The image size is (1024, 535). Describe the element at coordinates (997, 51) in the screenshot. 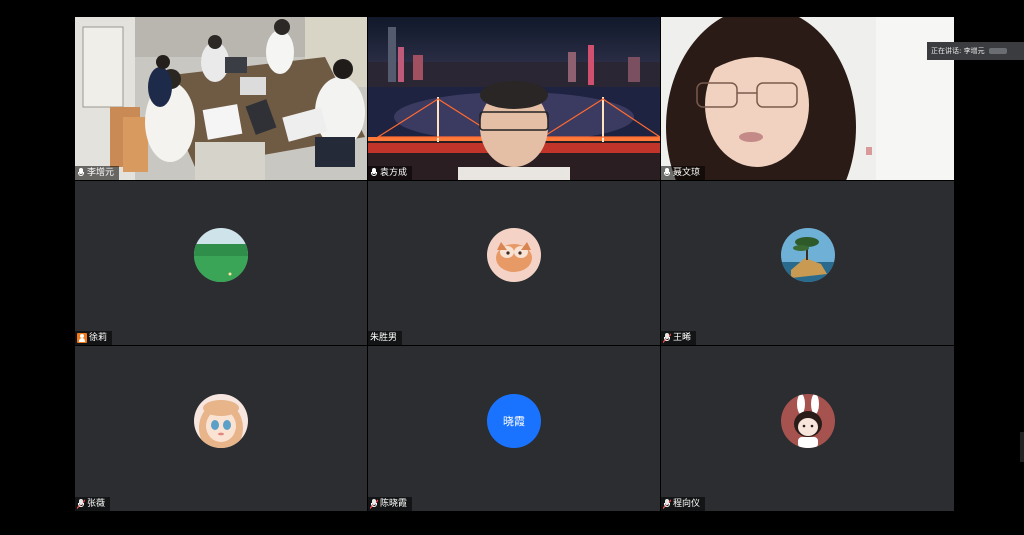

I see `redacted-text` at that location.